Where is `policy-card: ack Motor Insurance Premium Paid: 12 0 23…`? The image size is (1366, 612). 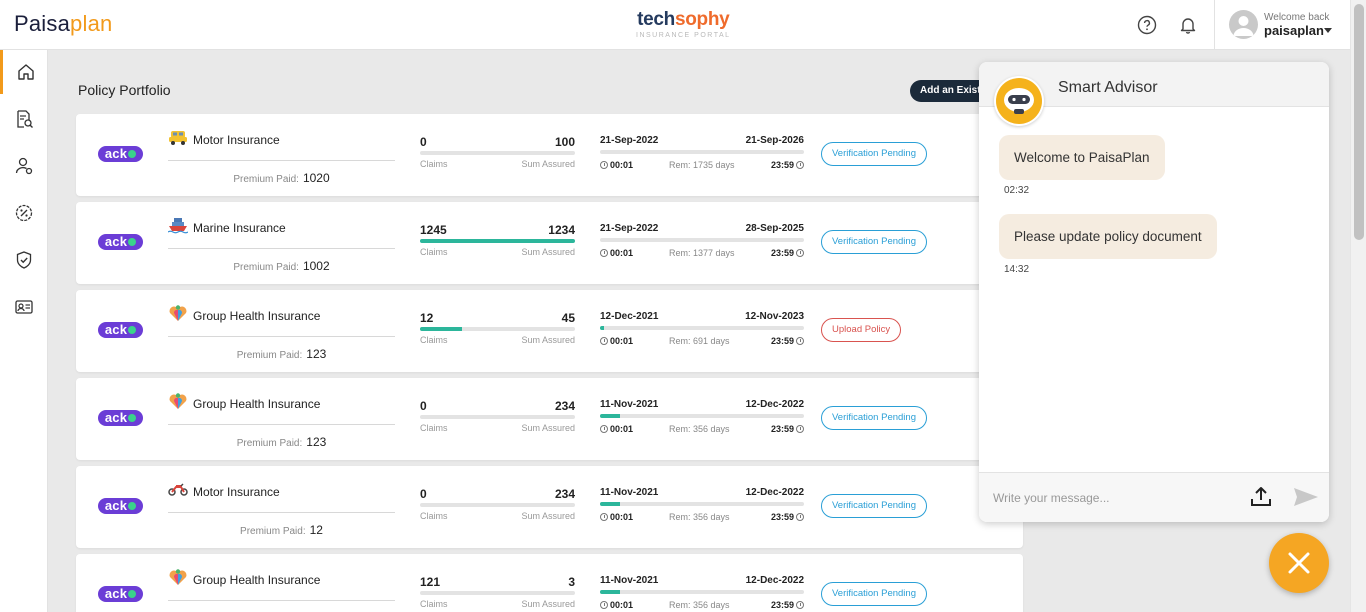
policy-card: ack Motor Insurance Premium Paid: 12 0 23… is located at coordinates (549, 507).